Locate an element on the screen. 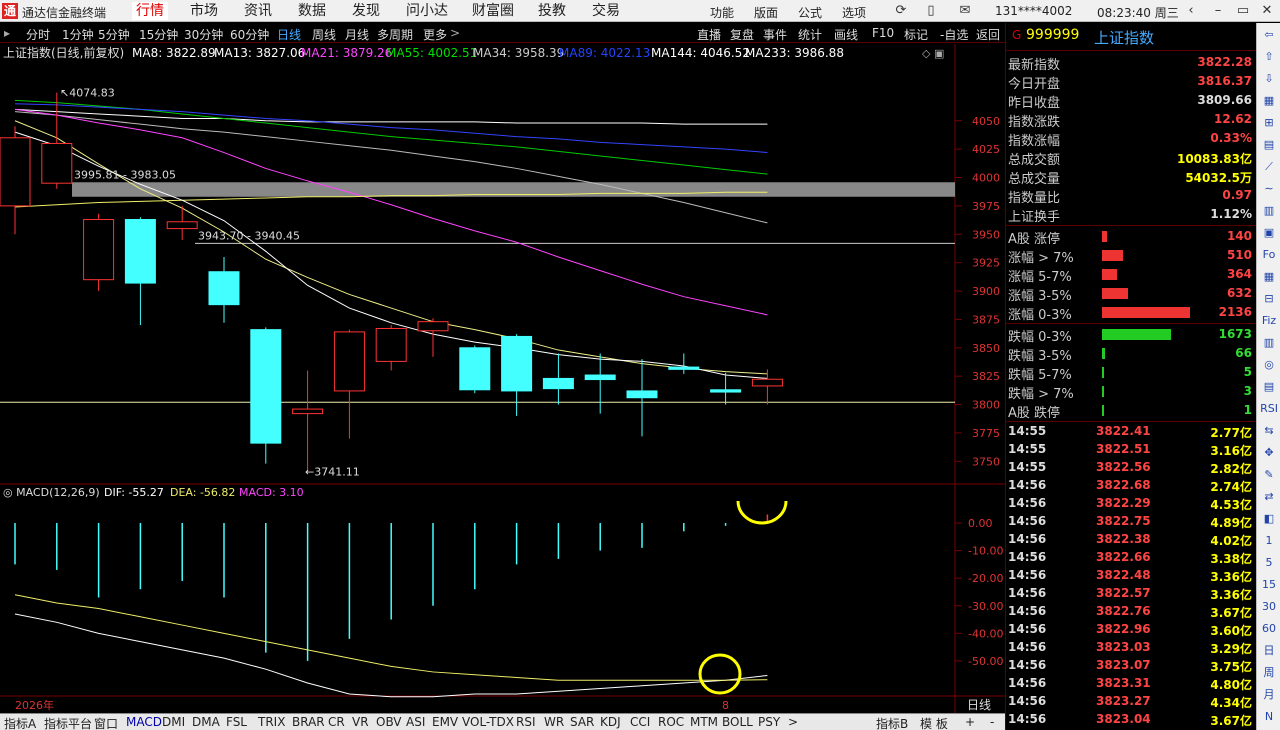 The width and height of the screenshot is (1280, 730). indicator-tab-9: CR is located at coordinates (336, 722).